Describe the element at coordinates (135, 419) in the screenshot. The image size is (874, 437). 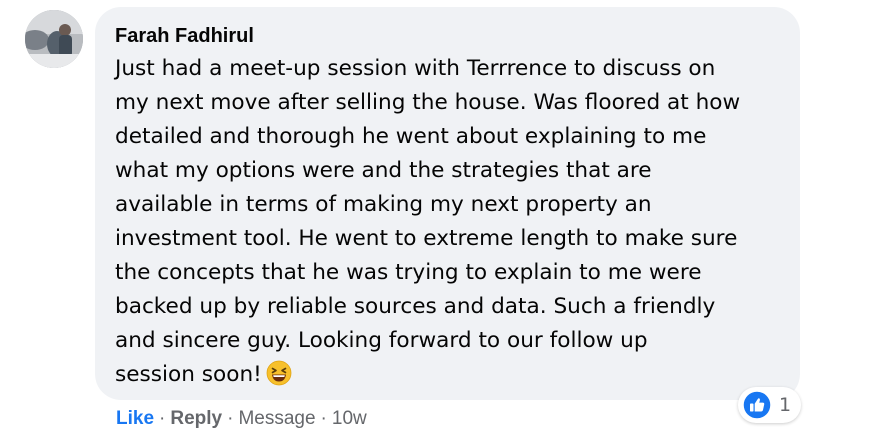
I see `like-link: Like` at that location.